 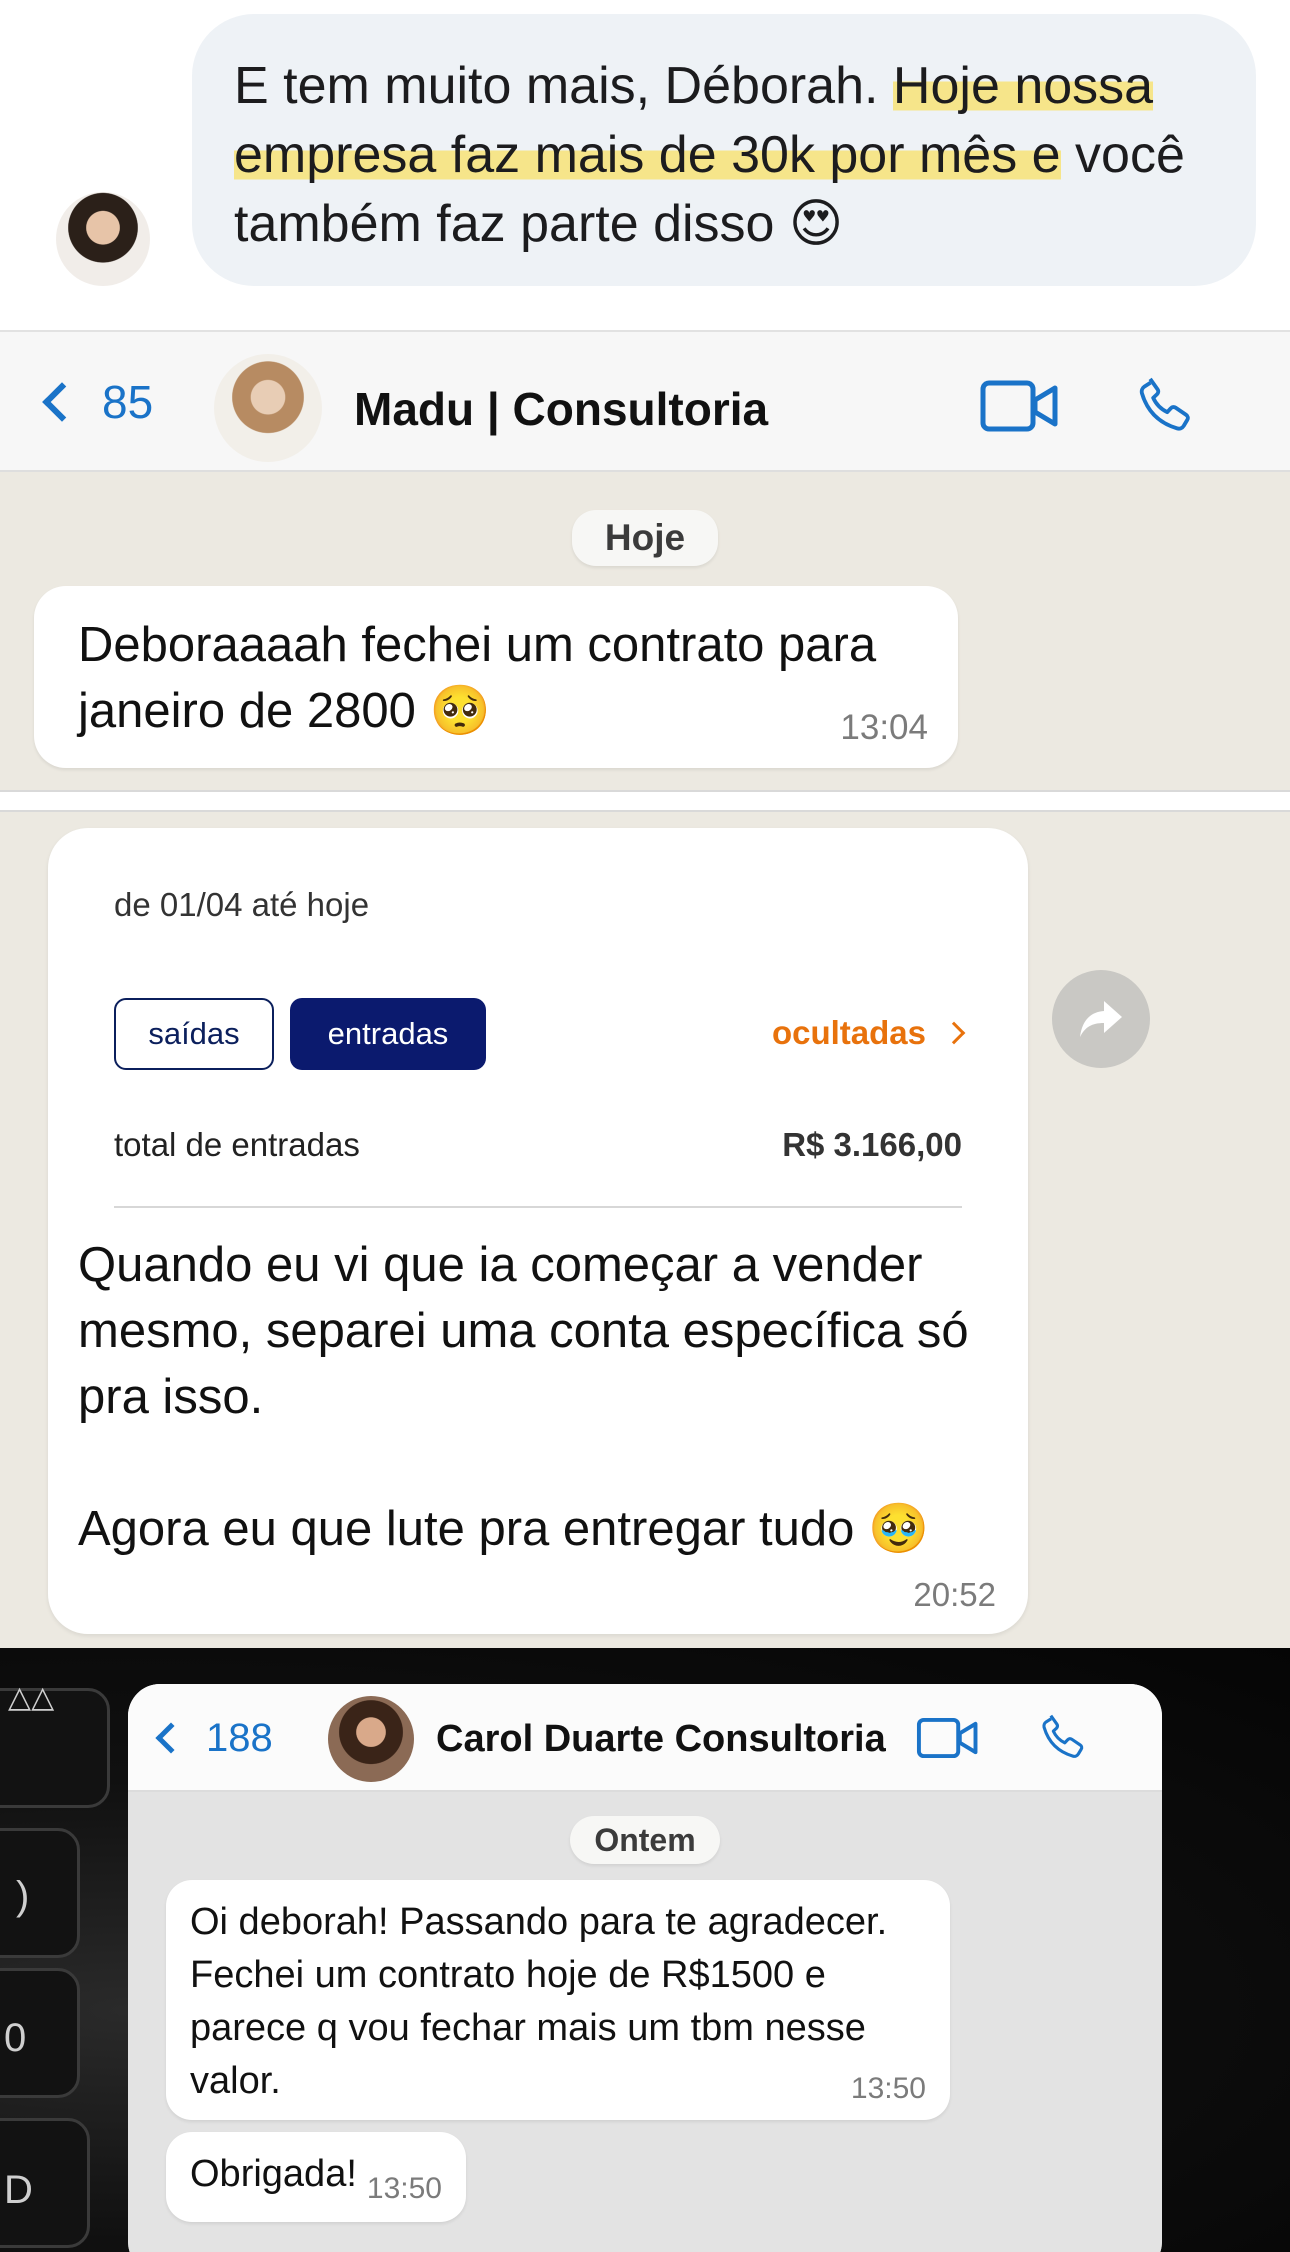 What do you see at coordinates (561, 409) in the screenshot?
I see `contact-name: Madu | Consultoria` at bounding box center [561, 409].